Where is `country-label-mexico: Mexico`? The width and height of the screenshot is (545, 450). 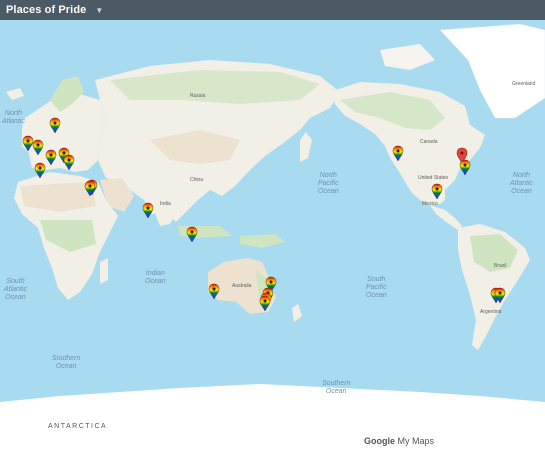 country-label-mexico: Mexico is located at coordinates (430, 204).